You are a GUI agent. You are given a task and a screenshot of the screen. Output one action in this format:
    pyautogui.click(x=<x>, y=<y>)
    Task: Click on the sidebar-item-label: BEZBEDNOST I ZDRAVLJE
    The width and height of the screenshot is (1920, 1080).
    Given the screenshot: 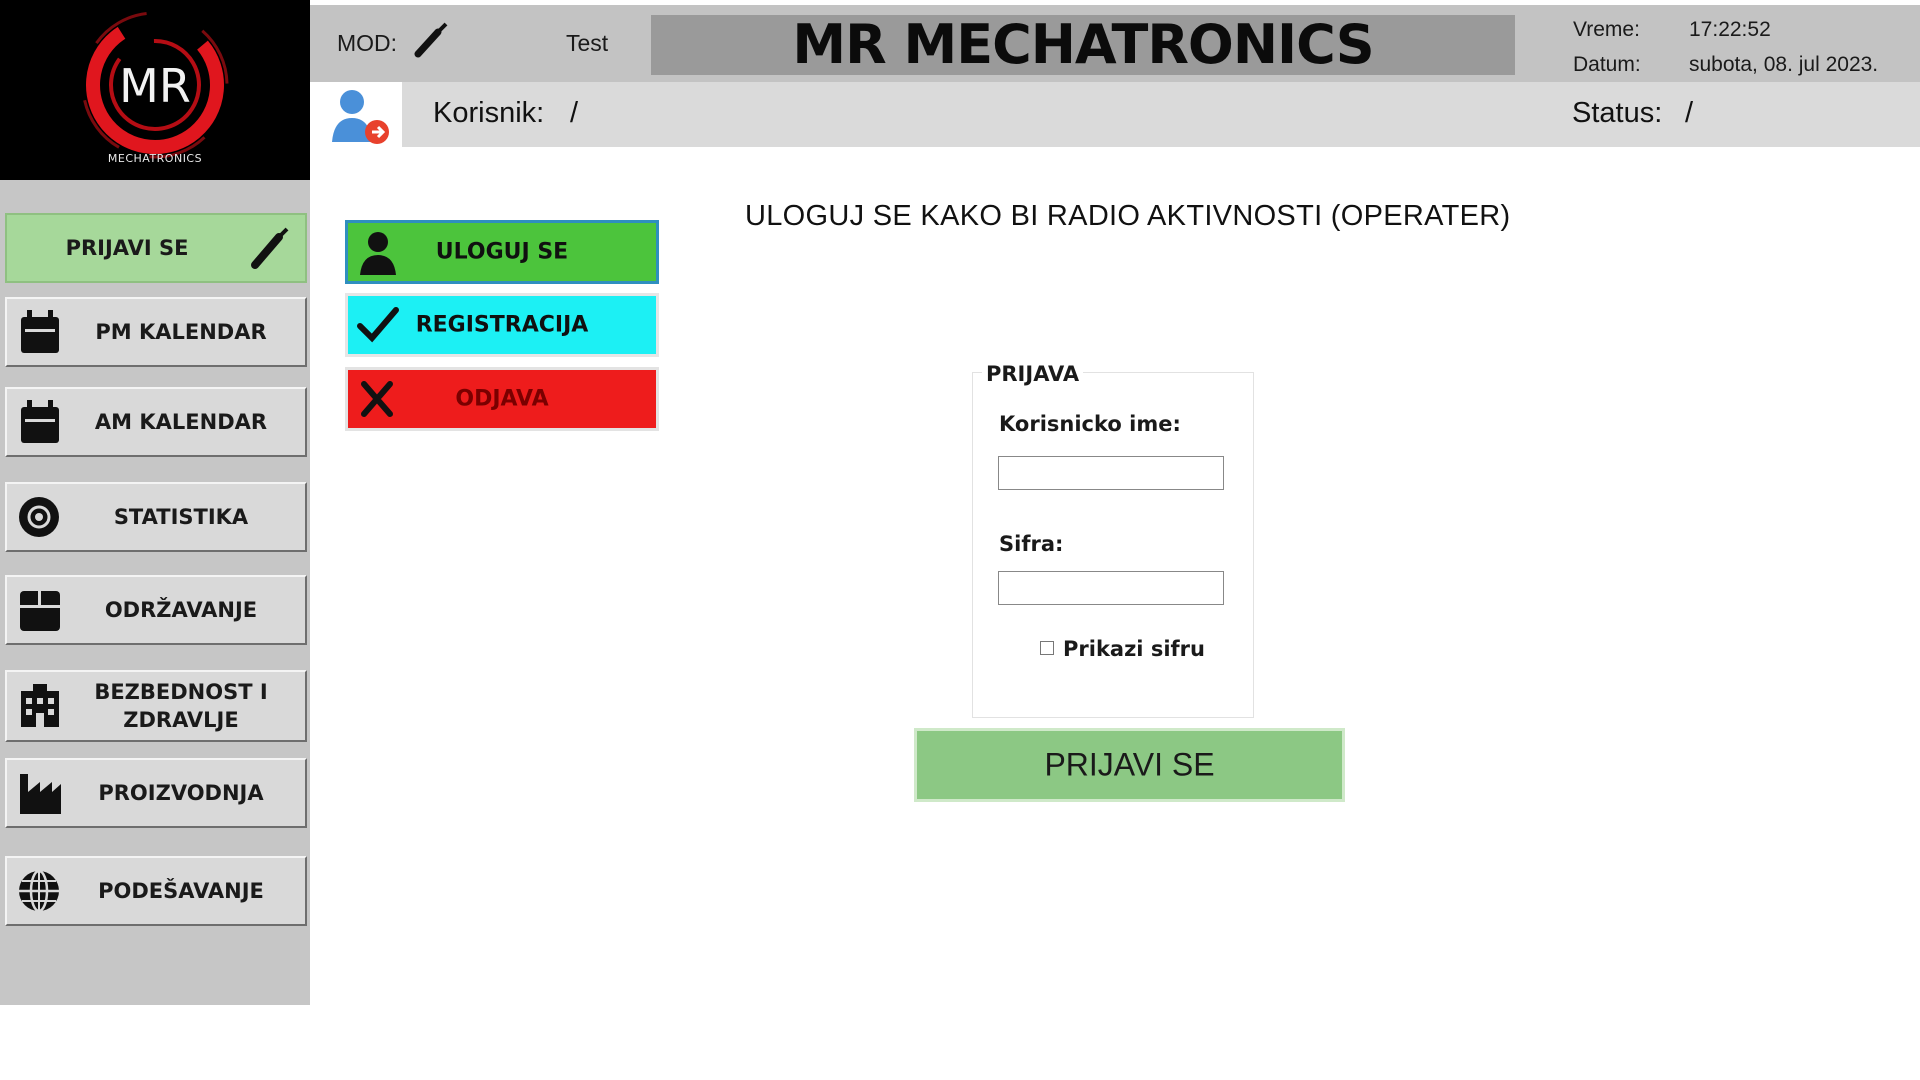 What is the action you would take?
    pyautogui.click(x=181, y=706)
    